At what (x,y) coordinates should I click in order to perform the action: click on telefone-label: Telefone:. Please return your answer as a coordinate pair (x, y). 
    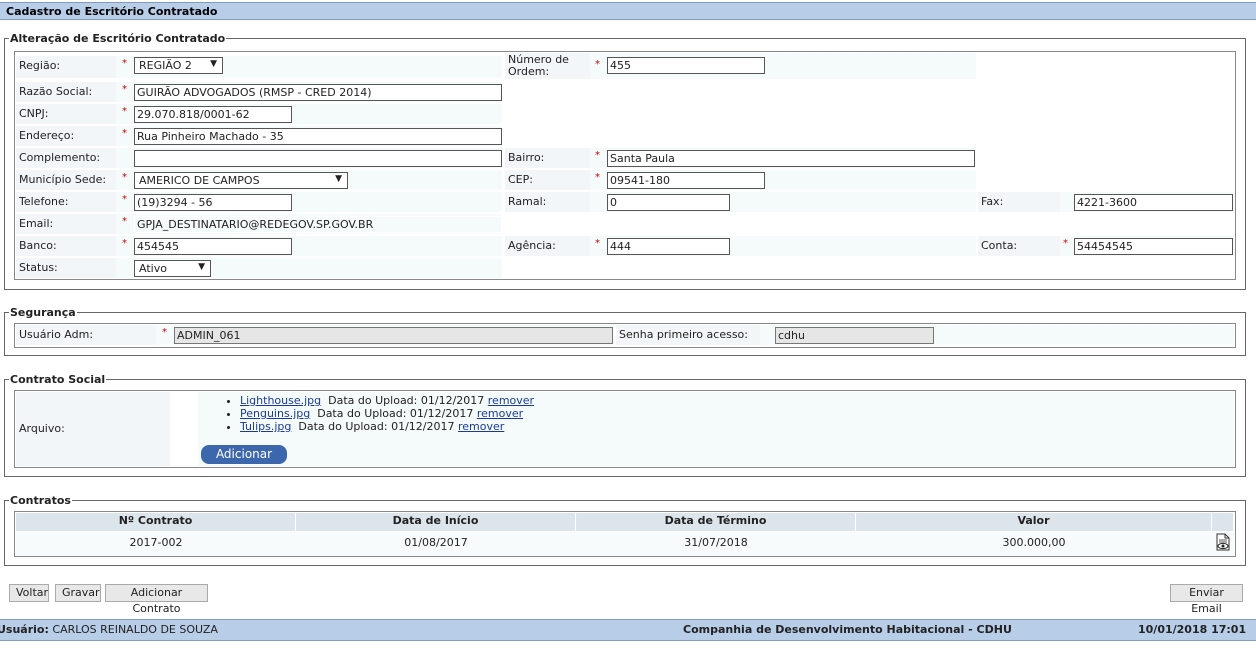
    Looking at the image, I should click on (66, 202).